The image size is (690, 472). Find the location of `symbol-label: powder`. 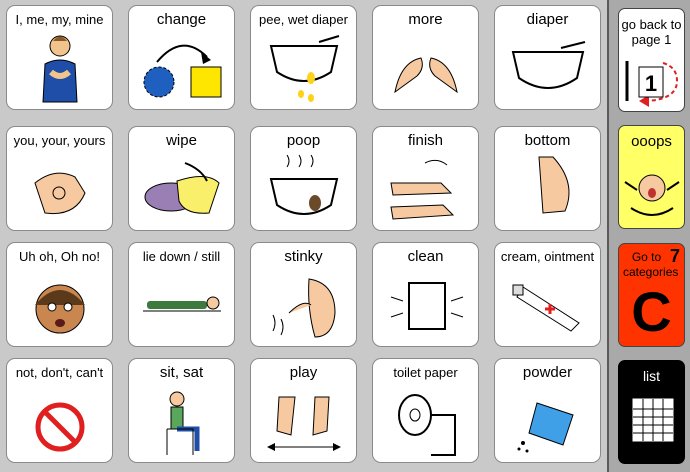

symbol-label: powder is located at coordinates (547, 372).